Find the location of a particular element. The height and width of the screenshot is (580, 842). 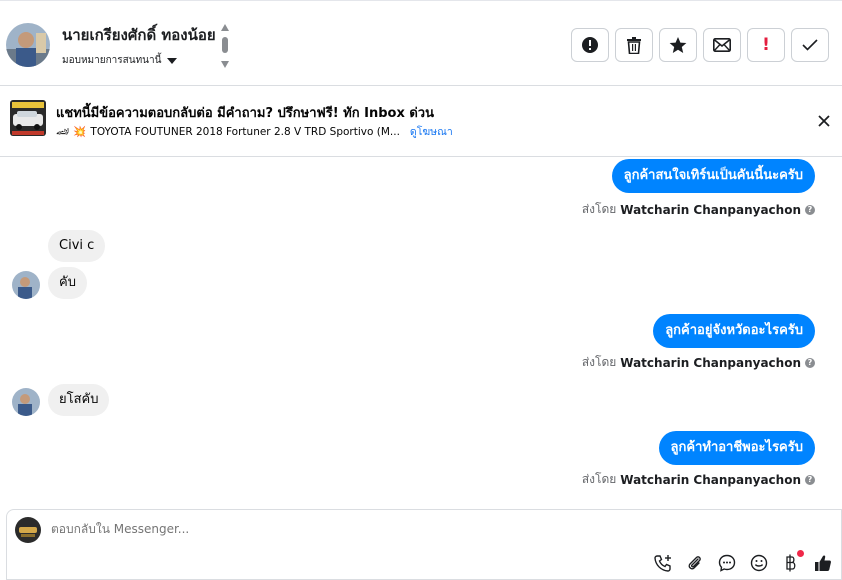

caret-down-icon is located at coordinates (172, 60).